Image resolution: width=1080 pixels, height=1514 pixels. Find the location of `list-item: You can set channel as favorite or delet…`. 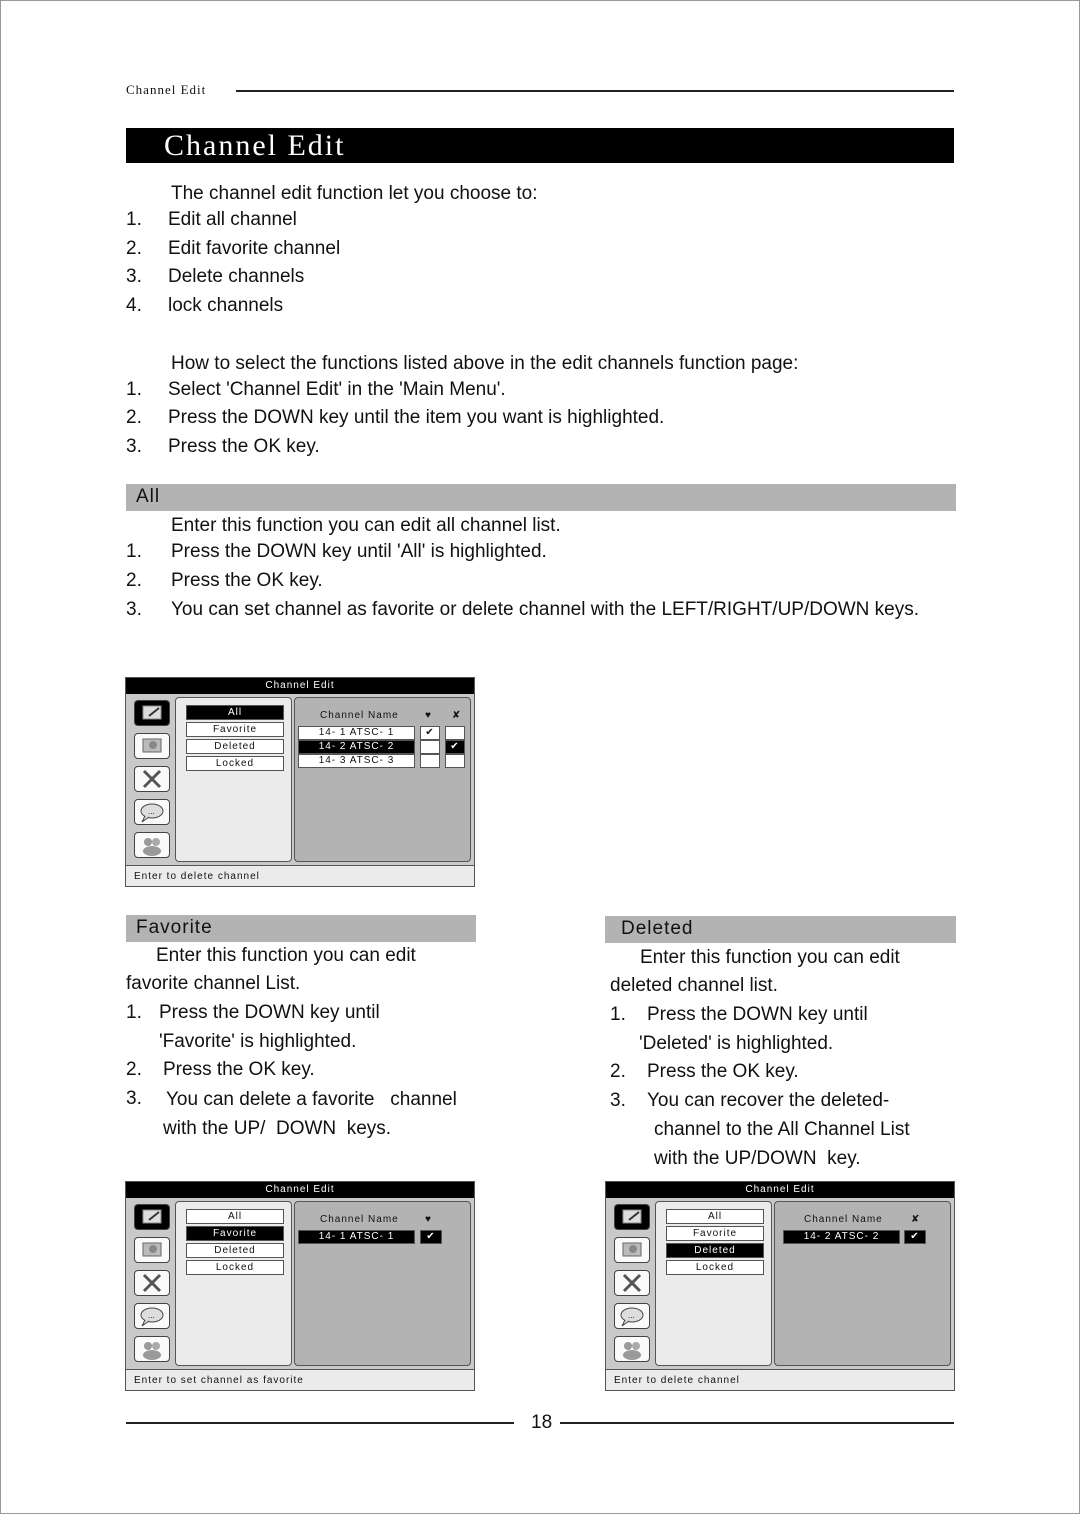

list-item: You can set channel as favorite or delet… is located at coordinates (545, 609).